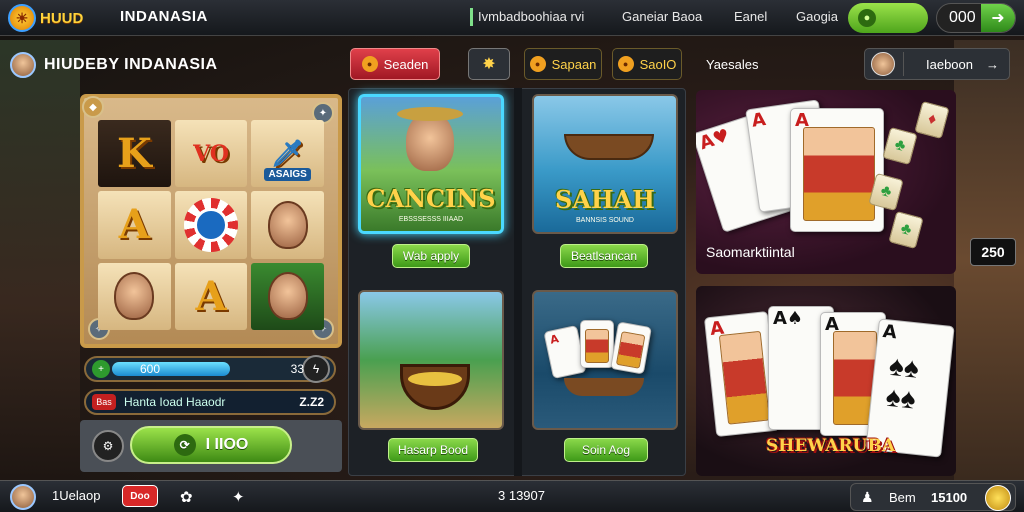 This screenshot has height=512, width=1024. I want to click on hat-icon, so click(430, 114).